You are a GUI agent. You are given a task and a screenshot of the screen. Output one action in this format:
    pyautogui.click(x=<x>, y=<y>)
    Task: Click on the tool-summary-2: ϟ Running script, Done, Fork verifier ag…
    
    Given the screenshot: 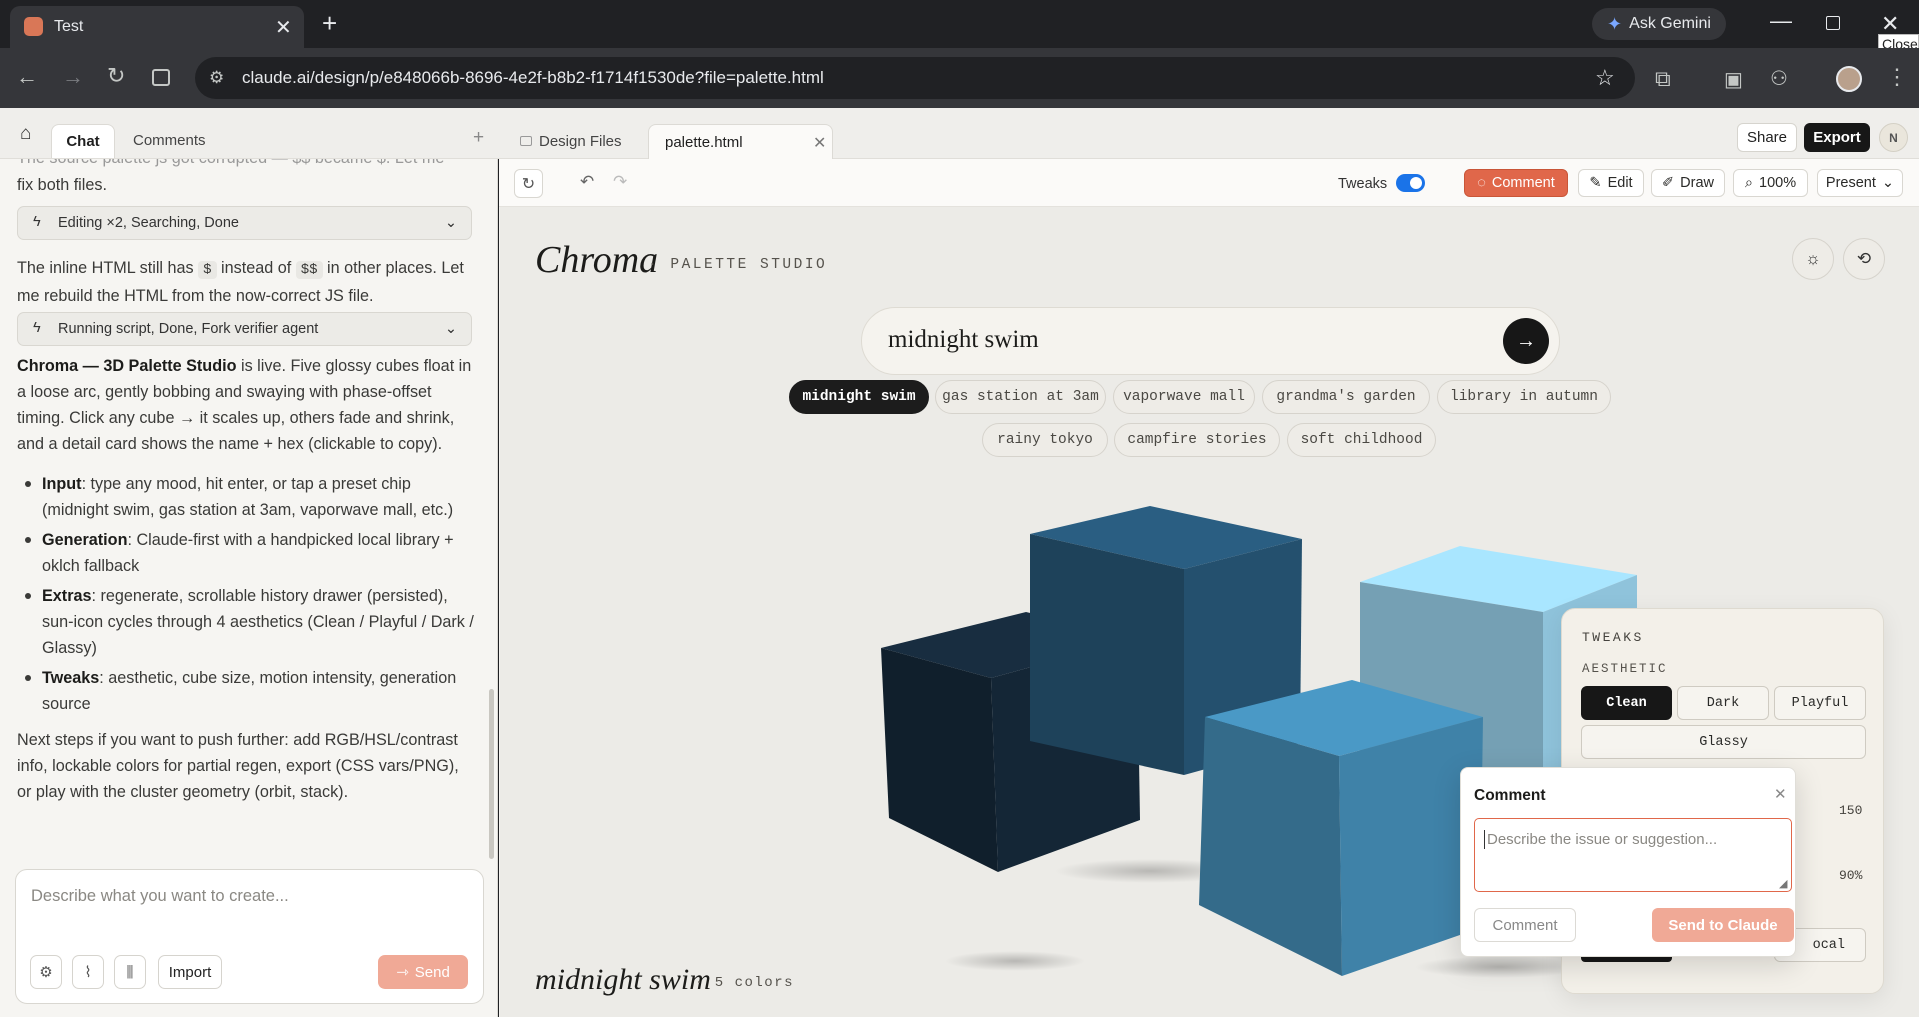 What is the action you would take?
    pyautogui.click(x=244, y=329)
    